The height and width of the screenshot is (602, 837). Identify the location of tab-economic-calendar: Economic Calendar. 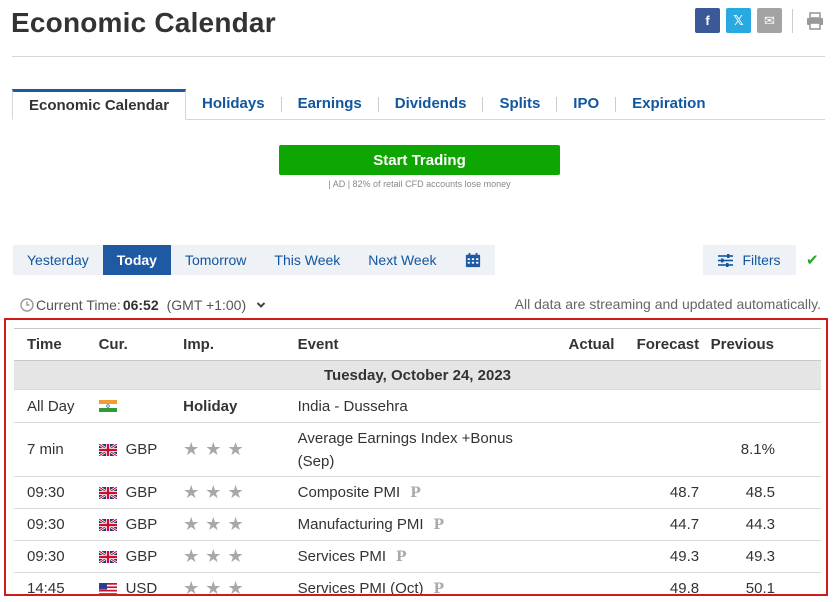
(99, 104).